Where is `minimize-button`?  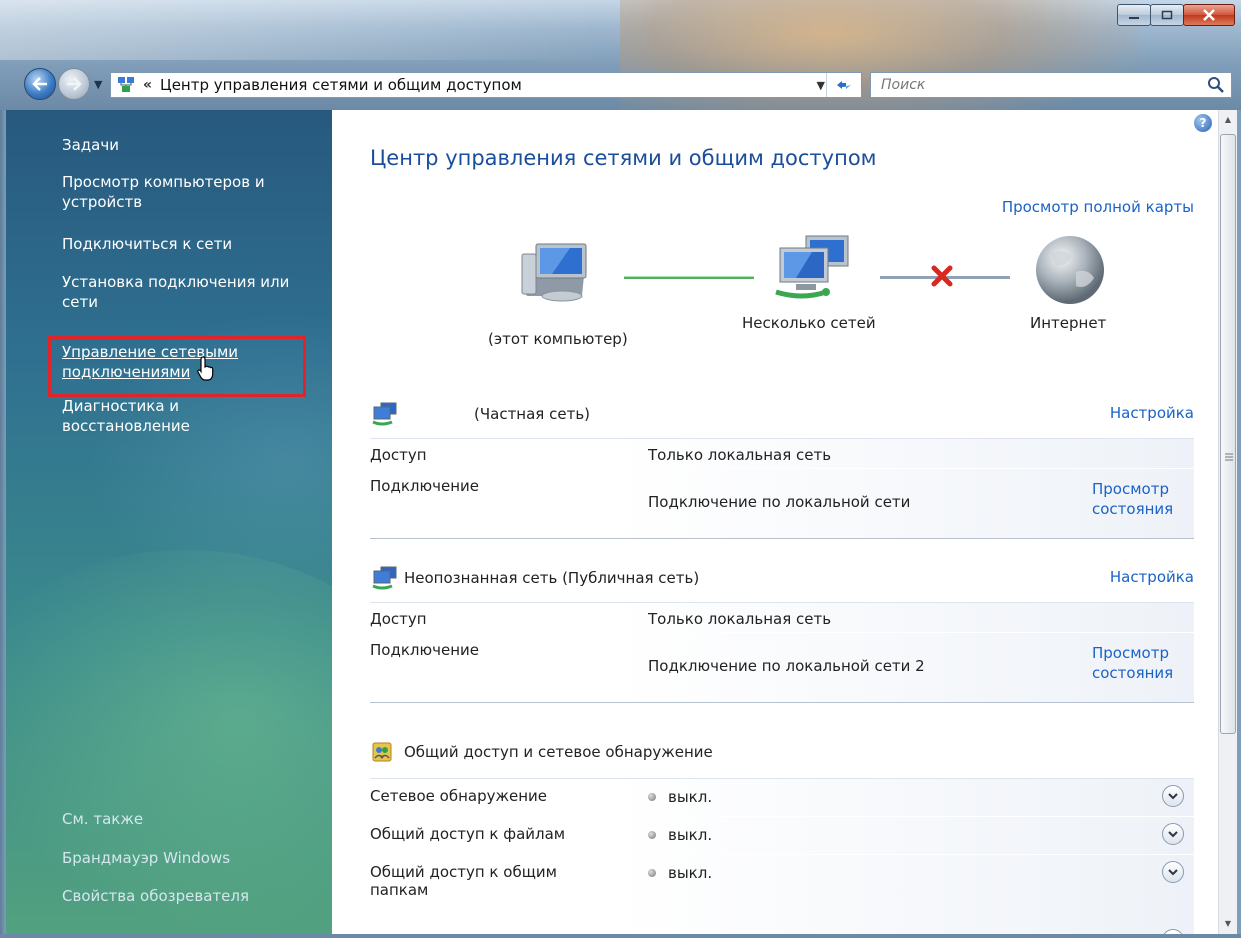
minimize-button is located at coordinates (1134, 15).